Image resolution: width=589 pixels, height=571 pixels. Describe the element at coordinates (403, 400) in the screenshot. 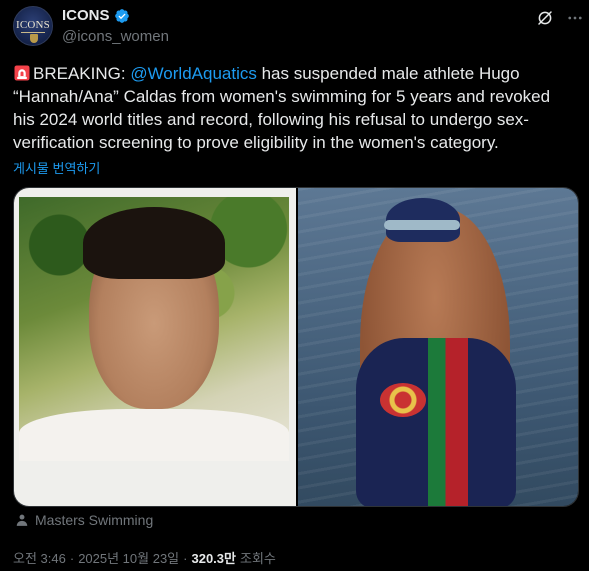

I see `portugal-crest-icon` at that location.